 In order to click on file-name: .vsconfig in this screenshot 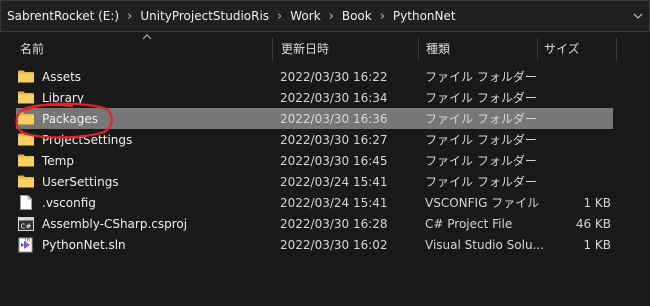, I will do `click(69, 202)`.